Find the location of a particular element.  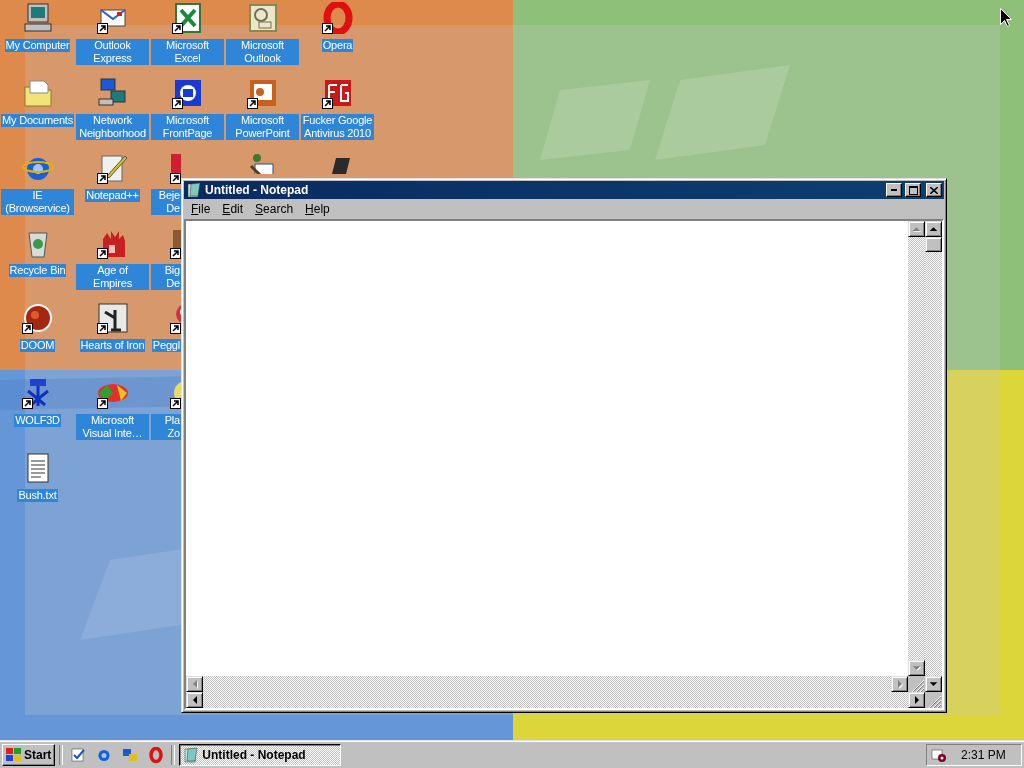

desktop-icon-label: Peggl is located at coordinates (166, 345).